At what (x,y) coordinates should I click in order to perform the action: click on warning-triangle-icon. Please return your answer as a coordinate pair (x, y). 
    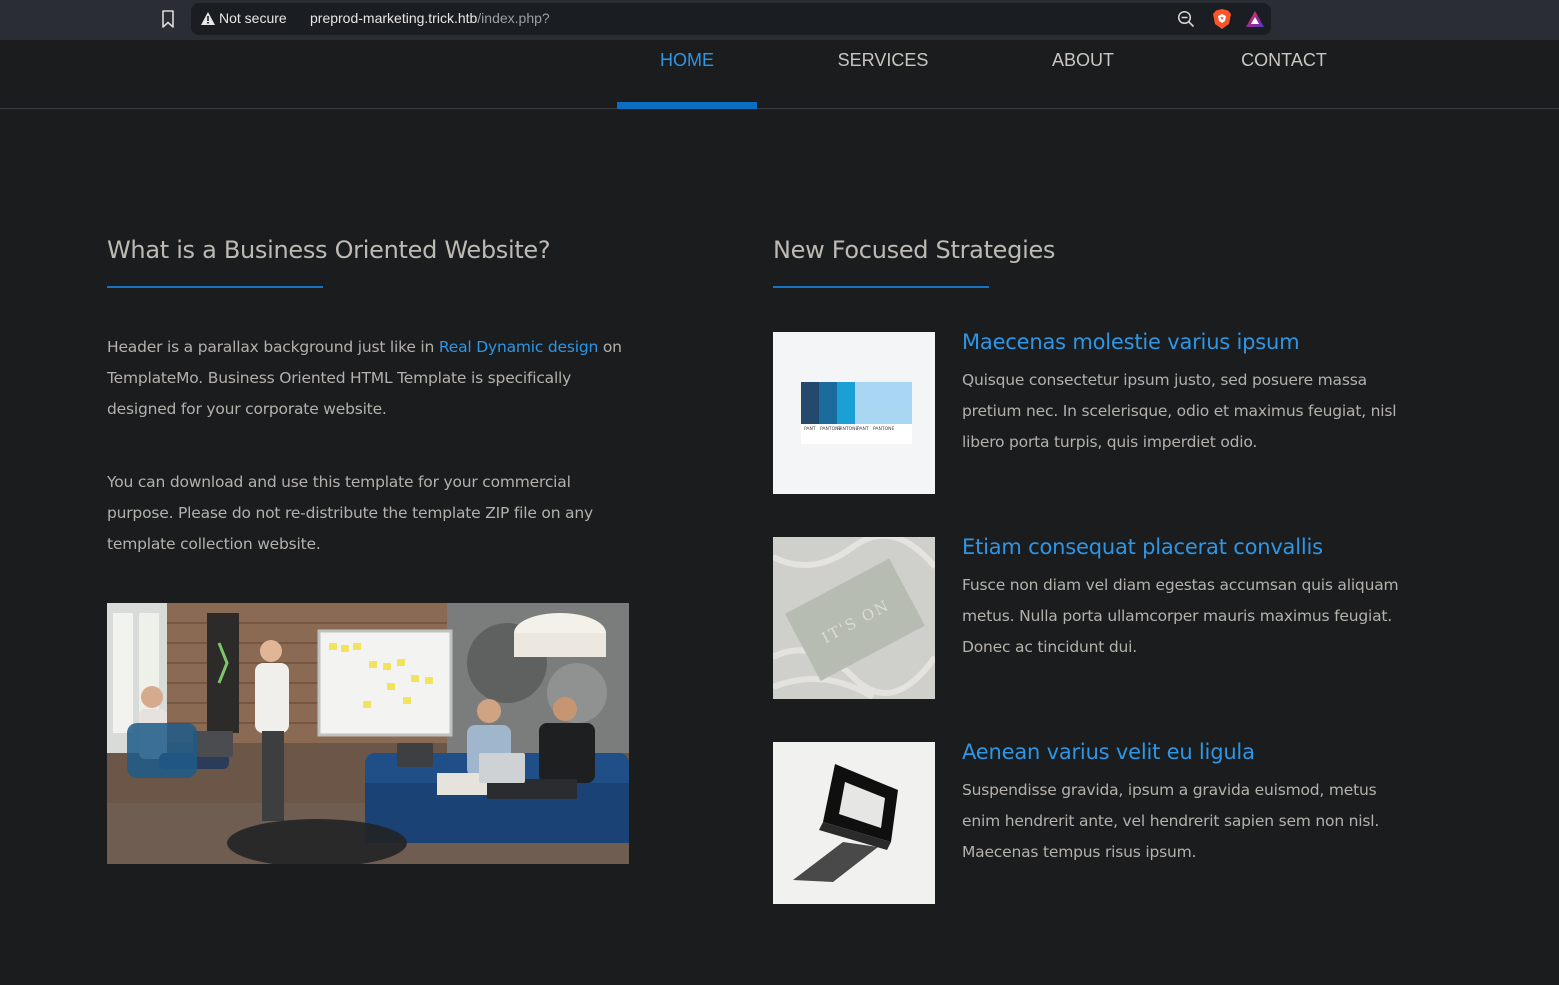
    Looking at the image, I should click on (208, 18).